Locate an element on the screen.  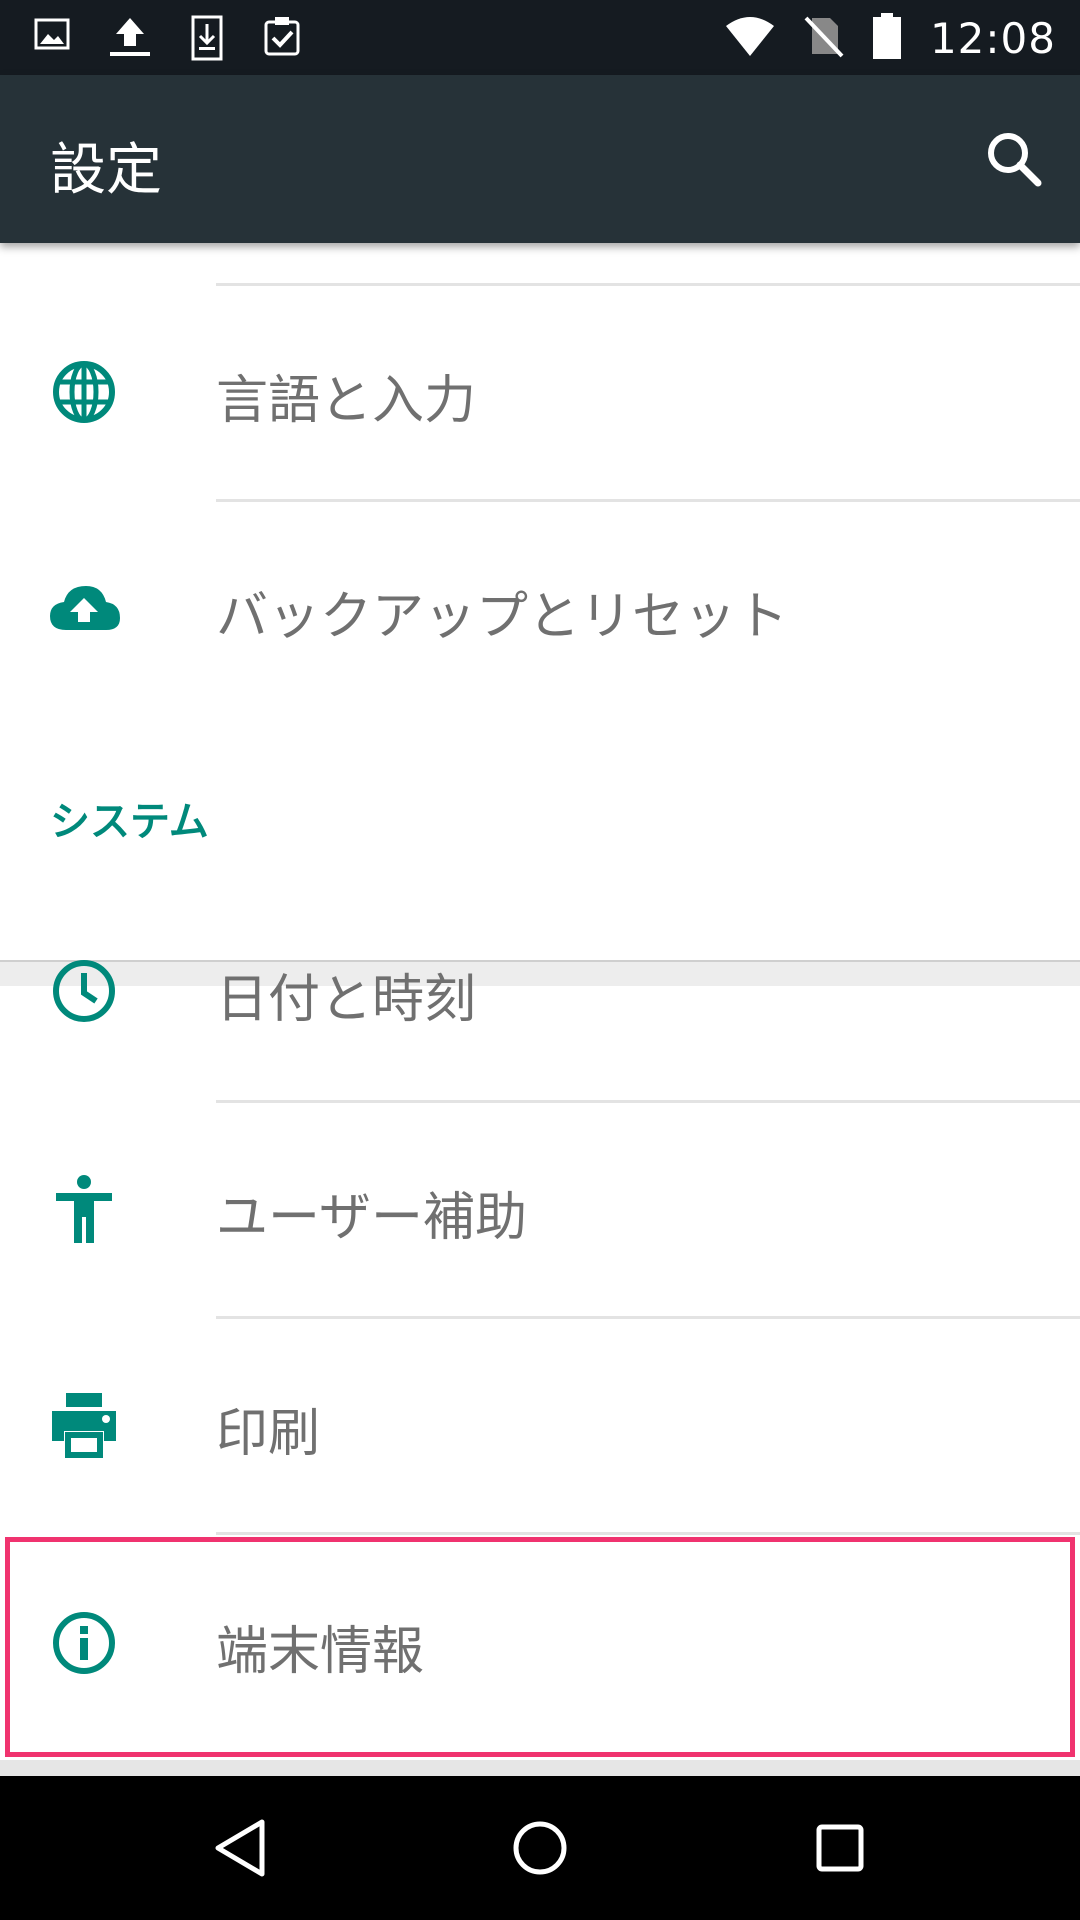
list-item-label: バックアップとリセット is located at coordinates (502, 617).